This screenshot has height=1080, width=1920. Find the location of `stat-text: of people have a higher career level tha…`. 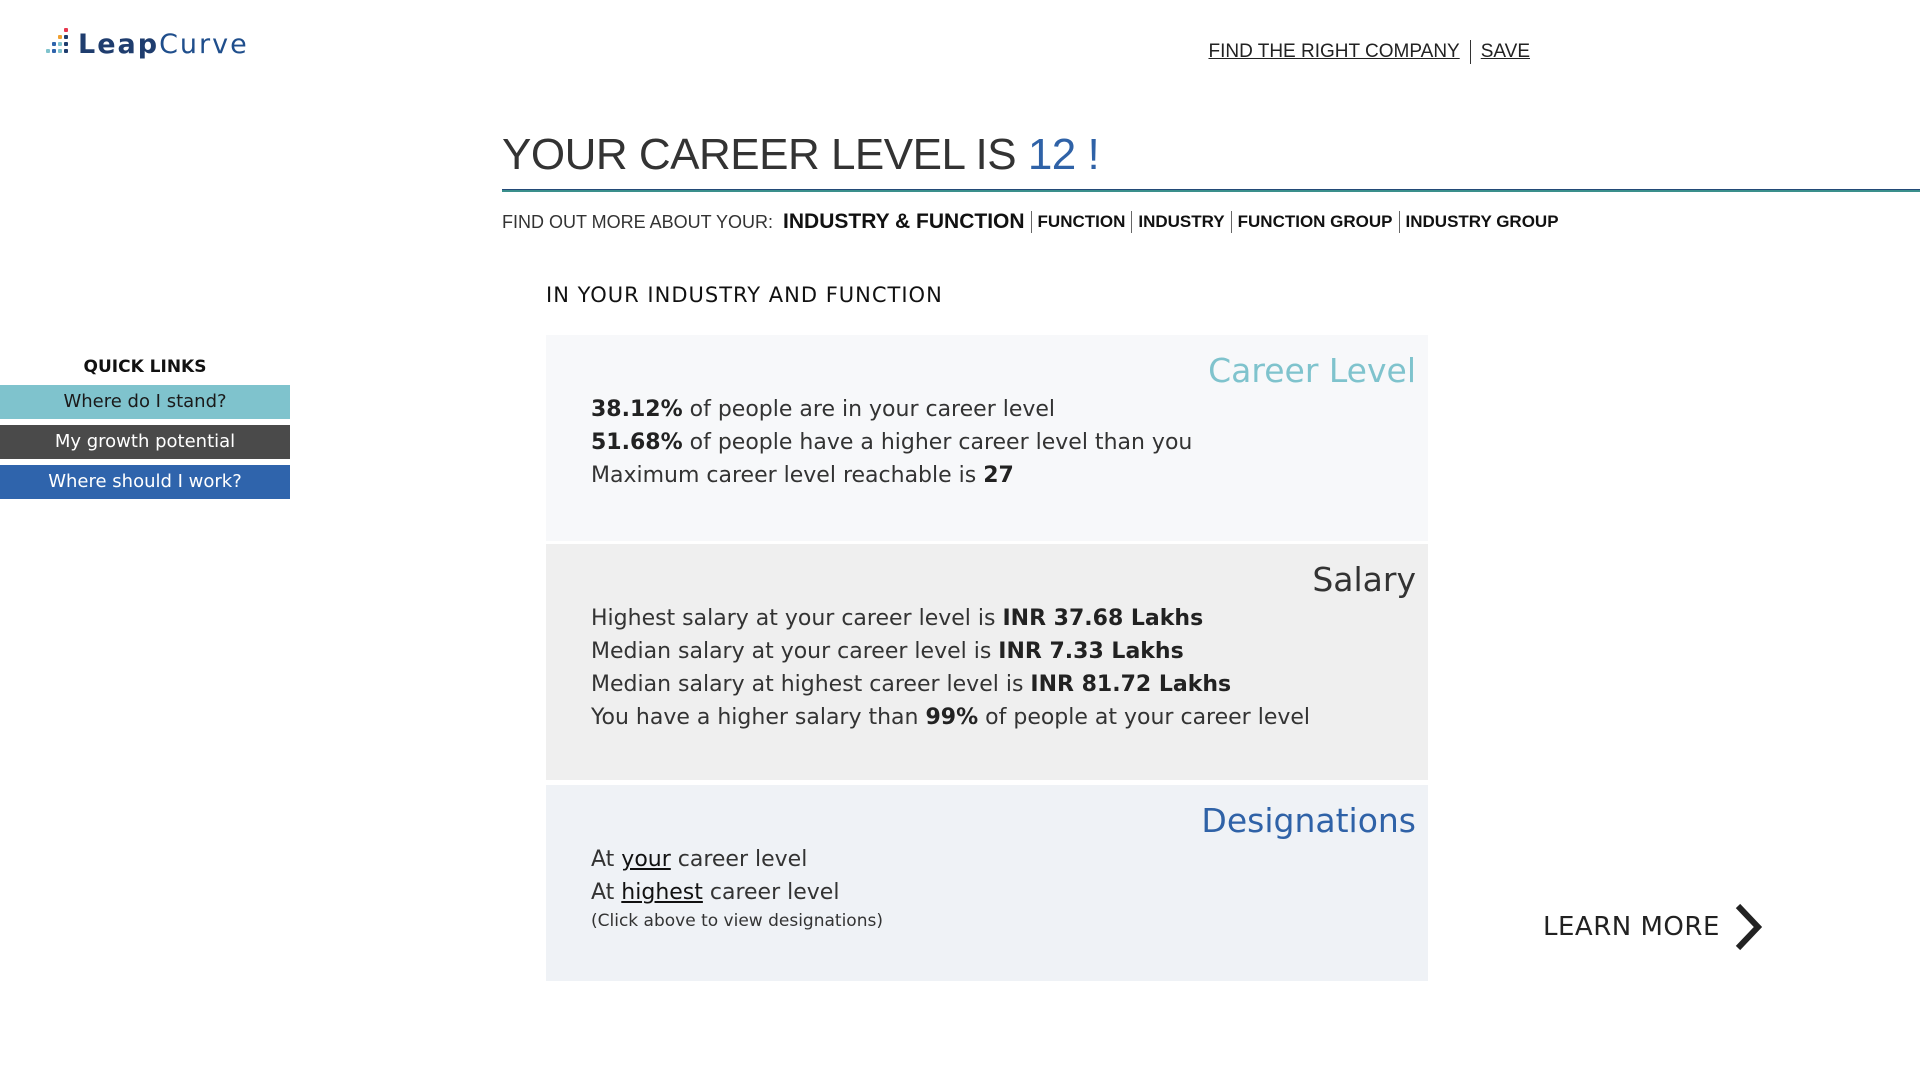

stat-text: of people have a higher career level tha… is located at coordinates (937, 442).